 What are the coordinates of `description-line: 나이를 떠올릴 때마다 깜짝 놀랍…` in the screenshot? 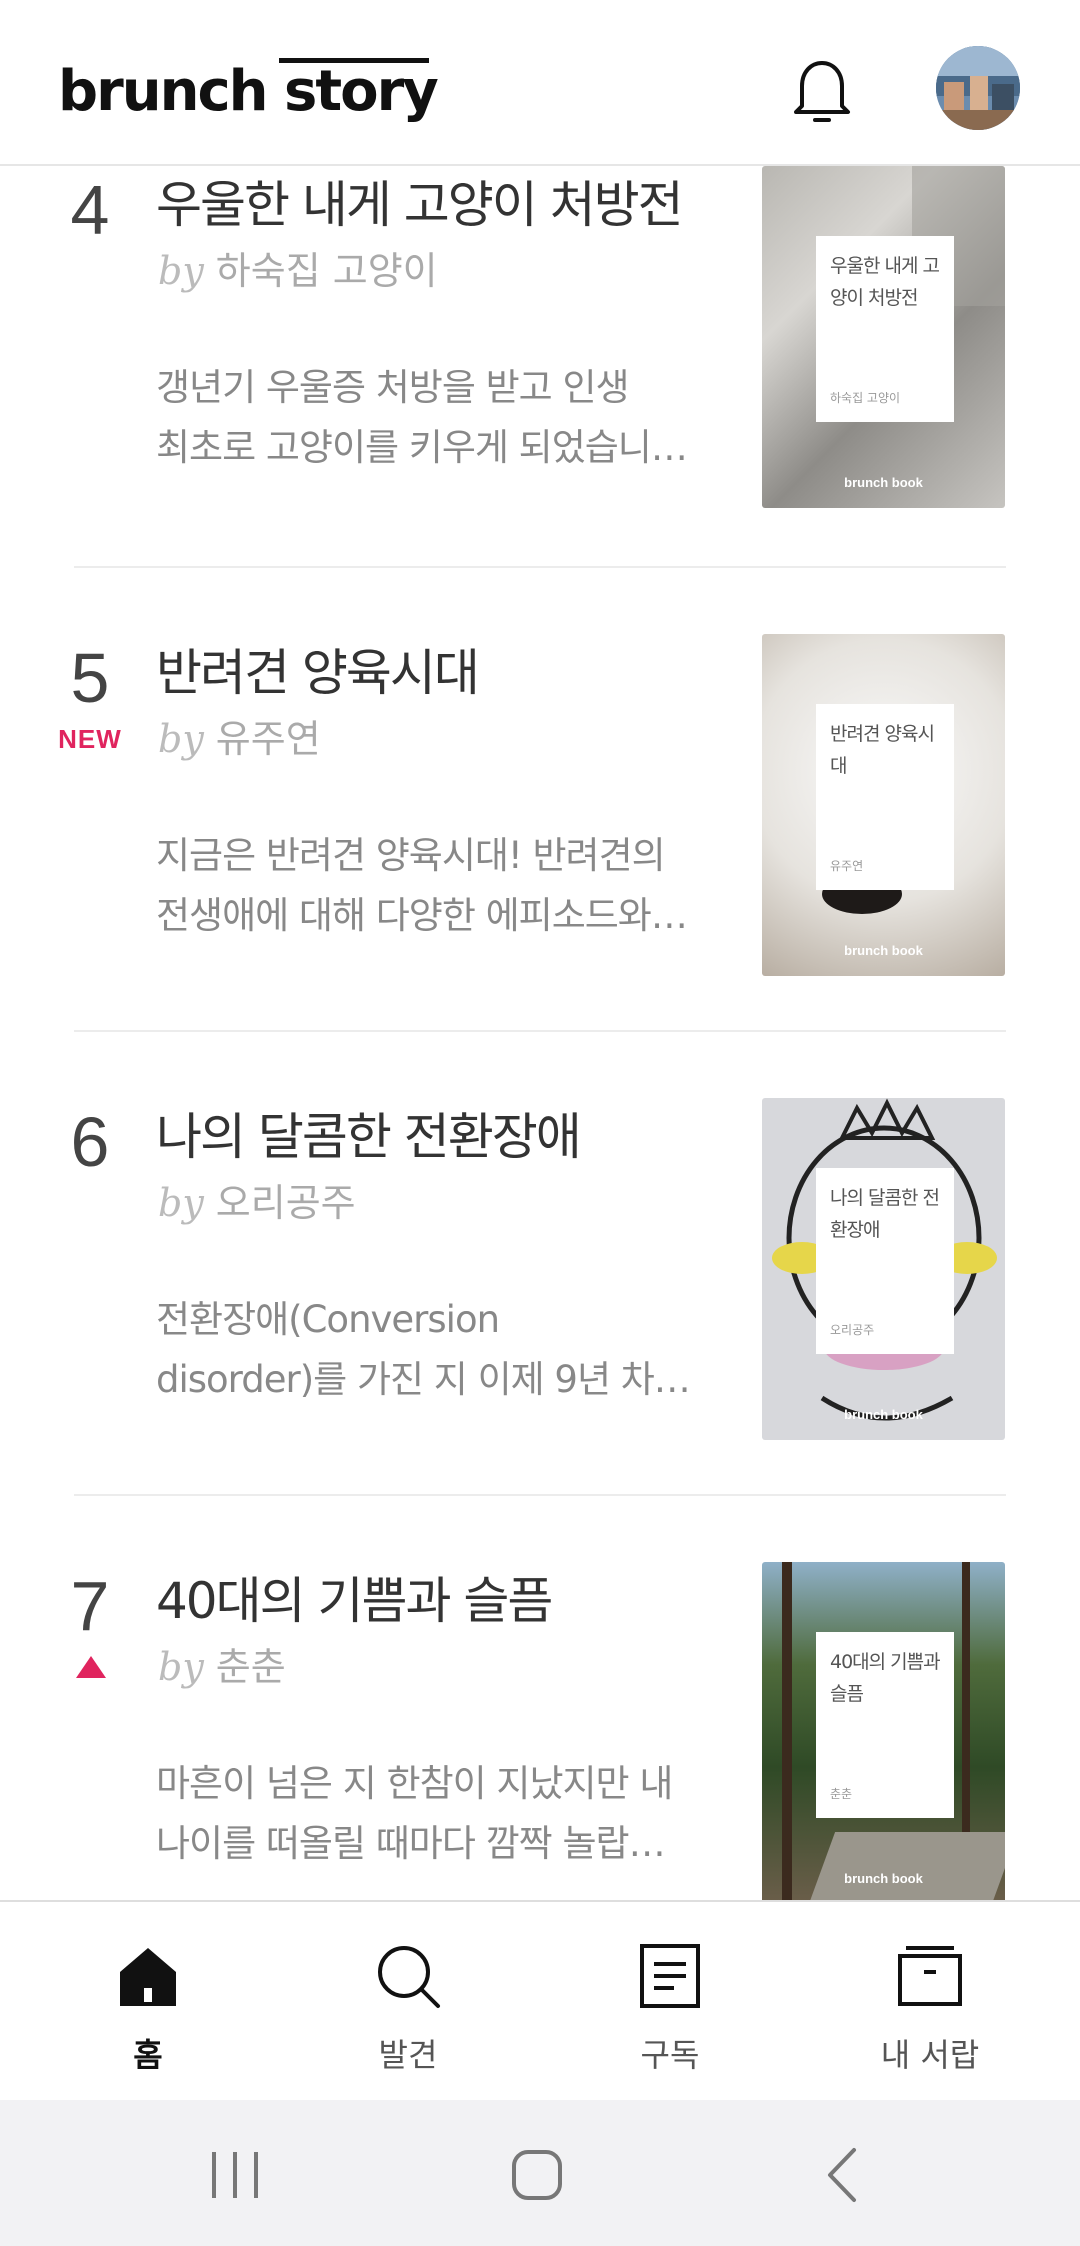 It's located at (411, 1843).